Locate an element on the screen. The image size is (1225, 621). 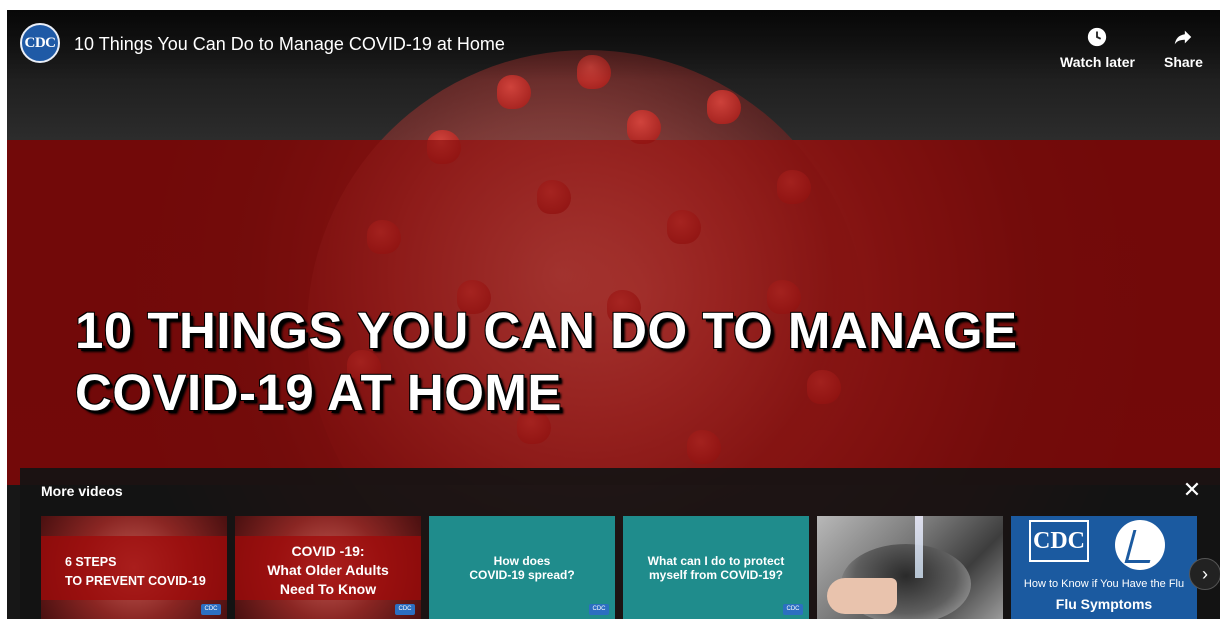
video-thumbnail: 6 STEPS TO PREVENT COVID-19 CDC is located at coordinates (134, 567).